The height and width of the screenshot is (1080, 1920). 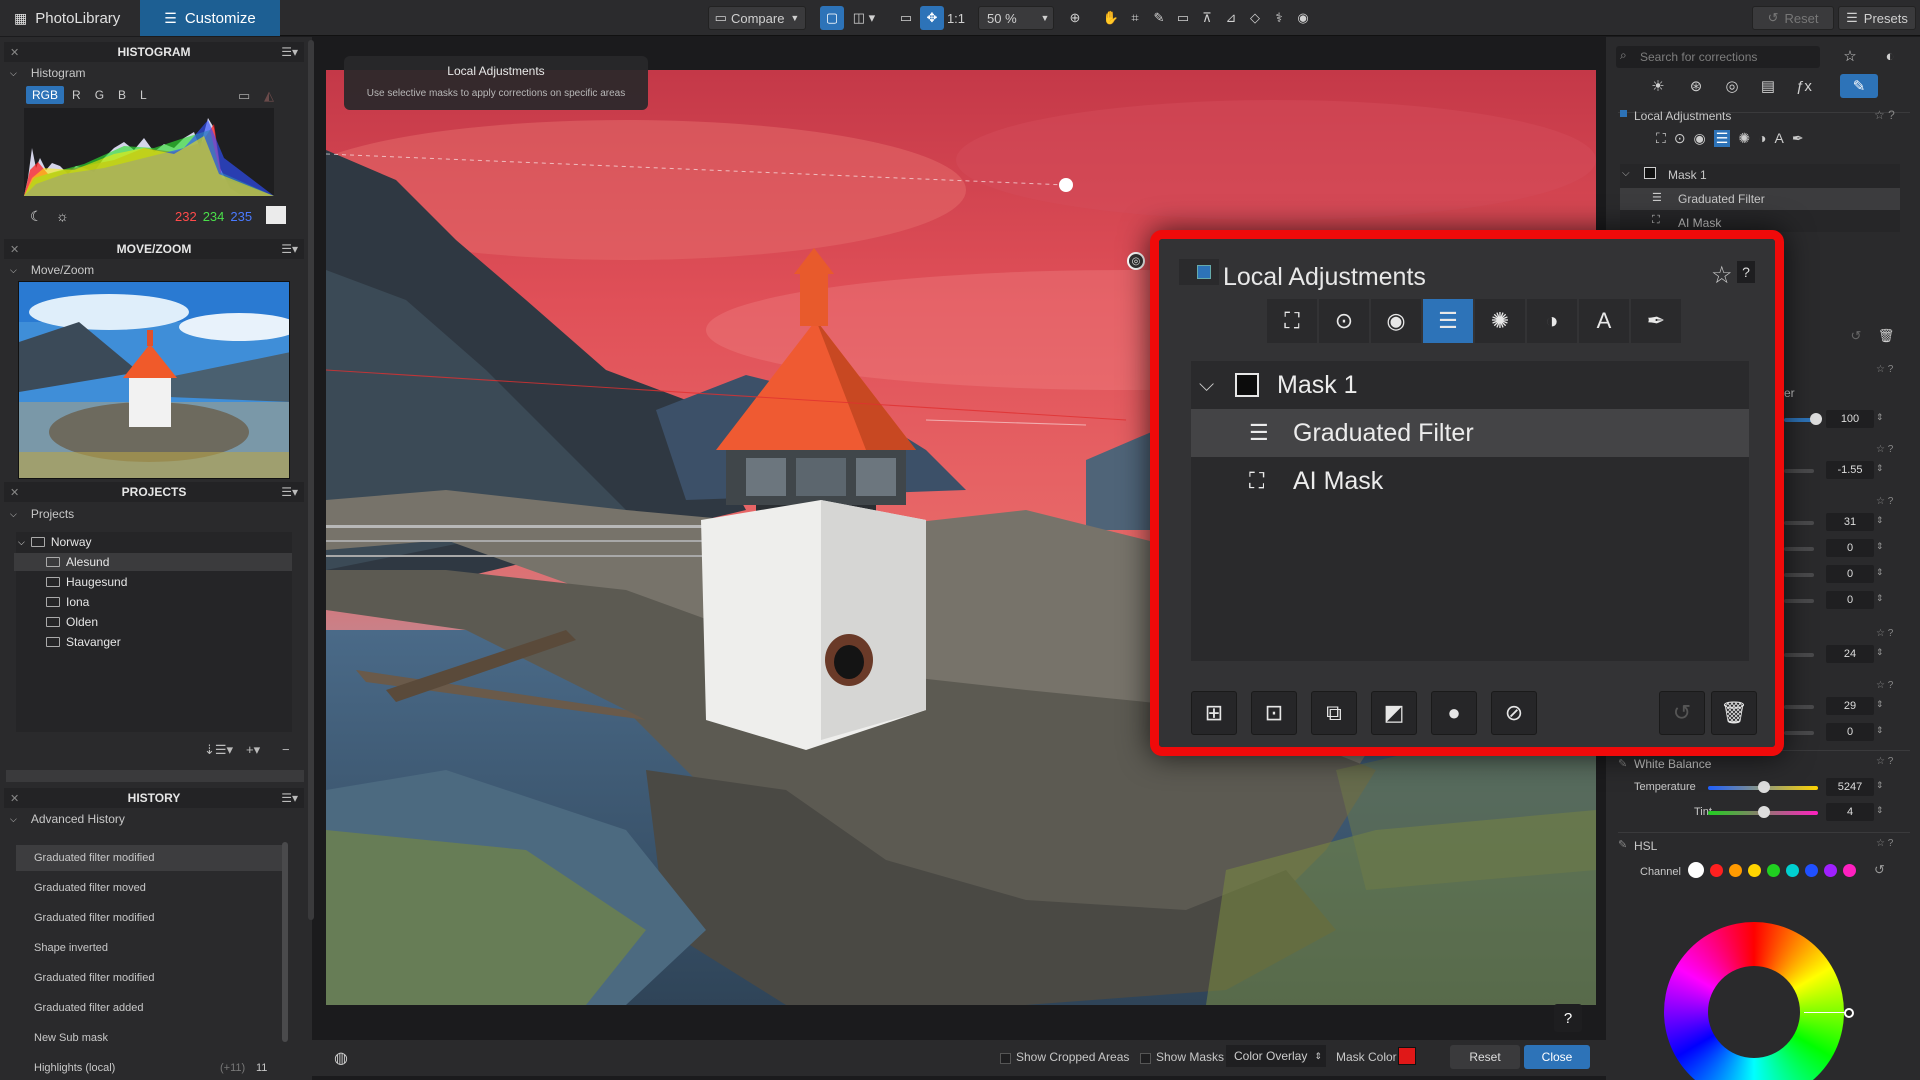 I want to click on callout-help-button: ?, so click(x=1746, y=272).